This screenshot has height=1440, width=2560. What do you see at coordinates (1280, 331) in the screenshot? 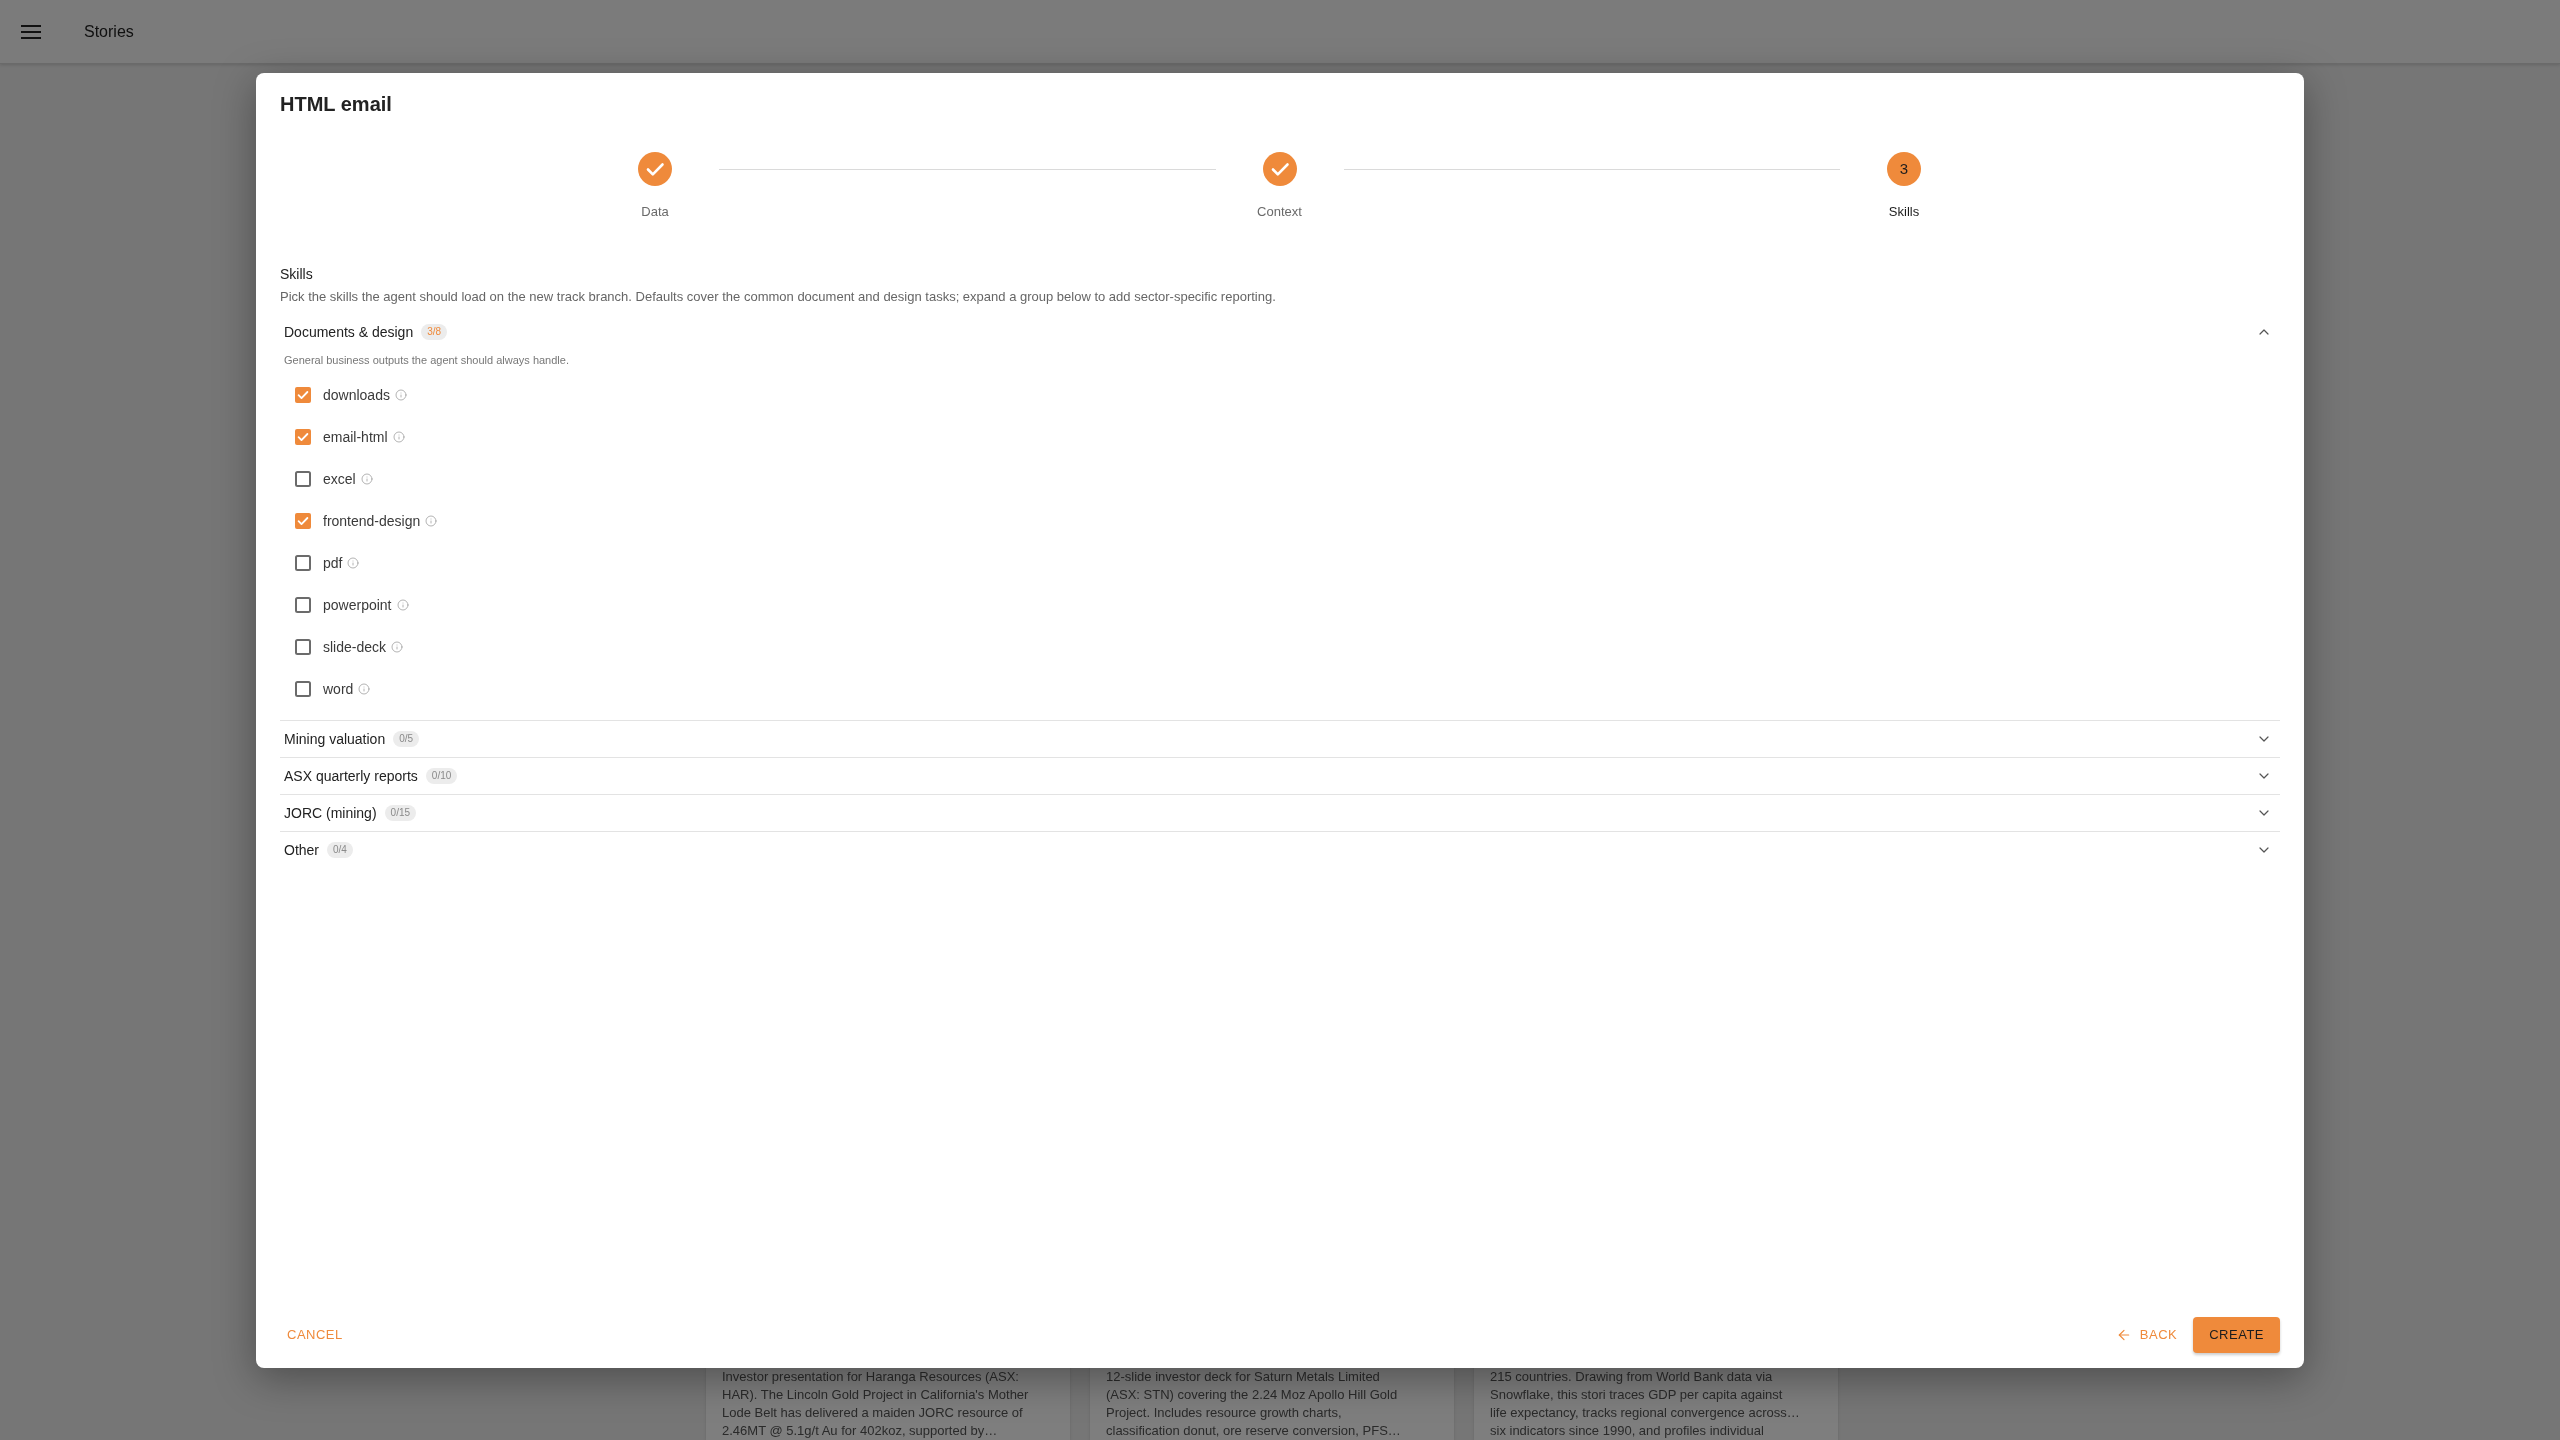
I see `accordion-header: Documents & design 3/8` at bounding box center [1280, 331].